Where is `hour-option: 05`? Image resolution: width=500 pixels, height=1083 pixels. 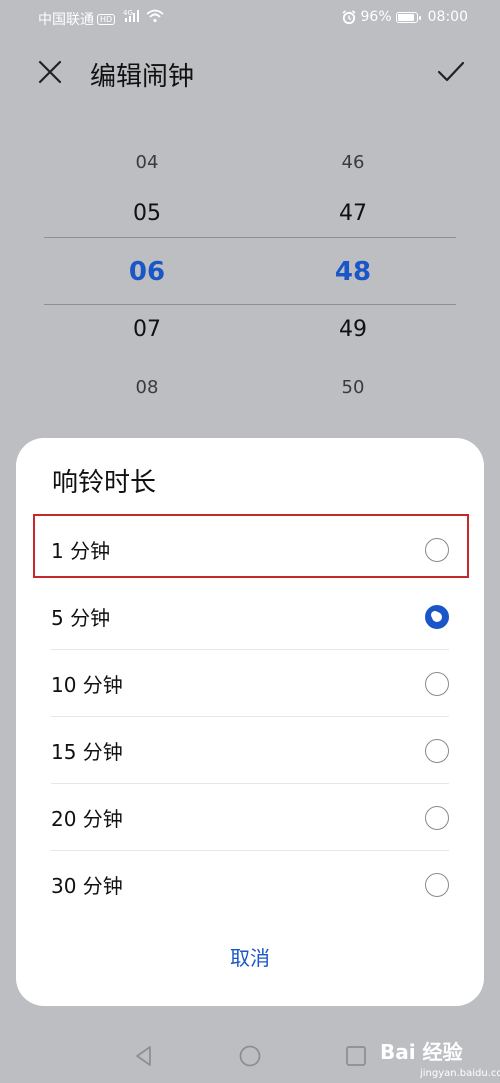 hour-option: 05 is located at coordinates (147, 220).